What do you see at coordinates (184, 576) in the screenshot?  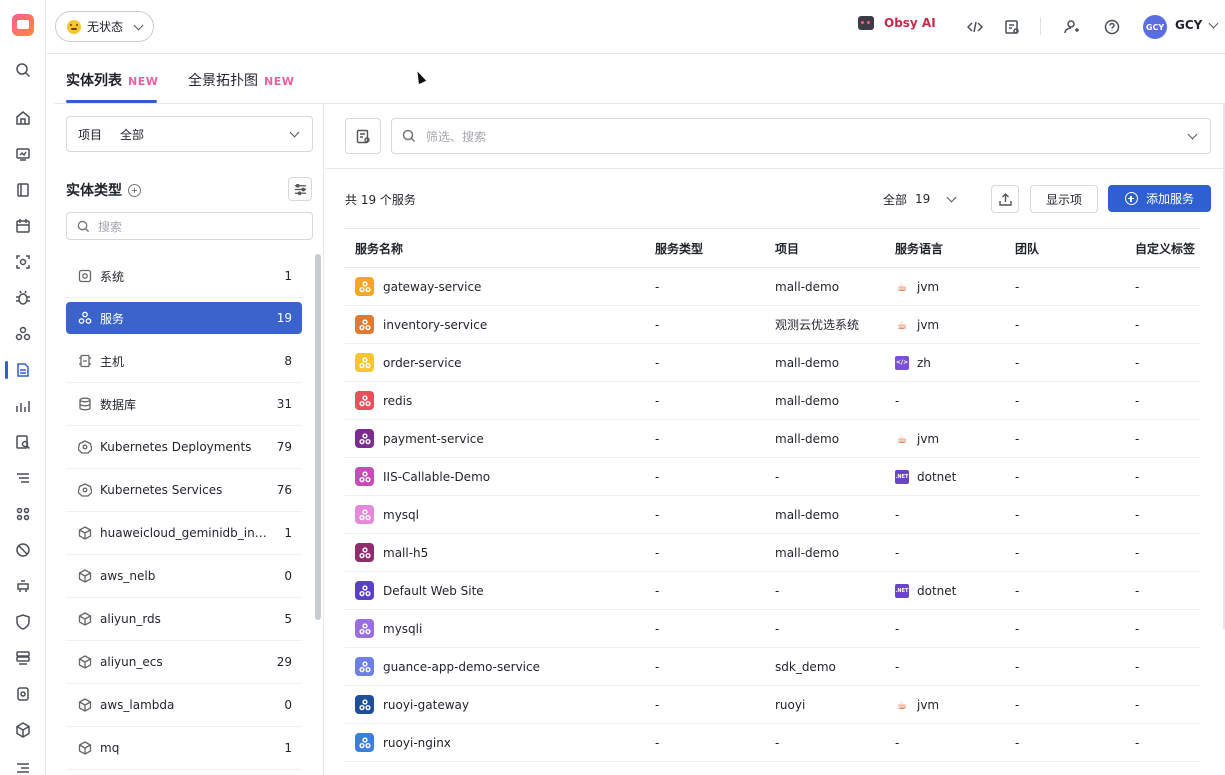 I see `entity-type-item: aws_nelb 0` at bounding box center [184, 576].